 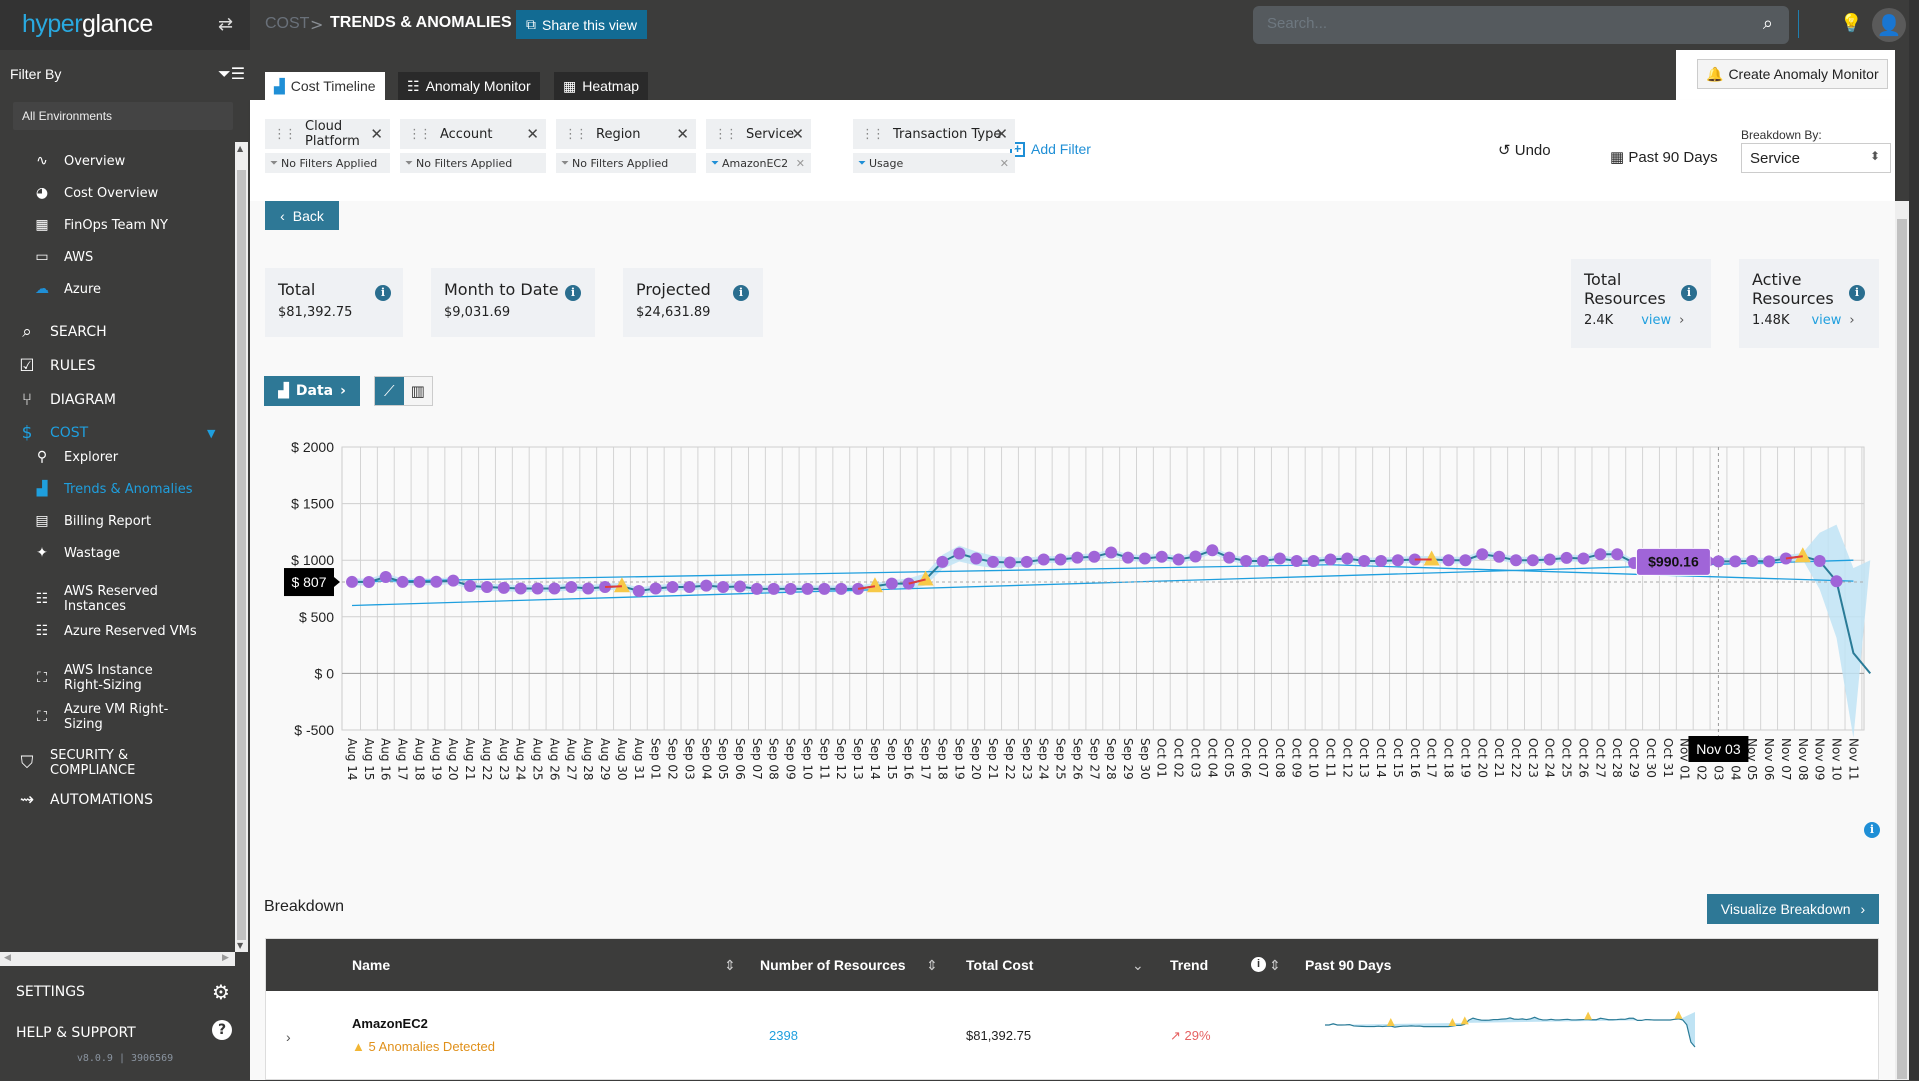 What do you see at coordinates (117, 717) in the screenshot?
I see `sidebar-item-azure-vm-right-sizing: ⛶ Azure VM Right-Sizing` at bounding box center [117, 717].